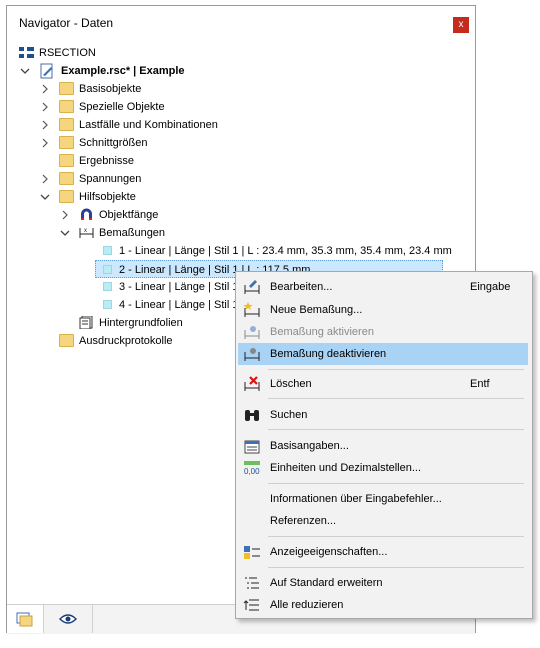  I want to click on tree-item-label: Lastfälle und Kombinationen, so click(148, 125).